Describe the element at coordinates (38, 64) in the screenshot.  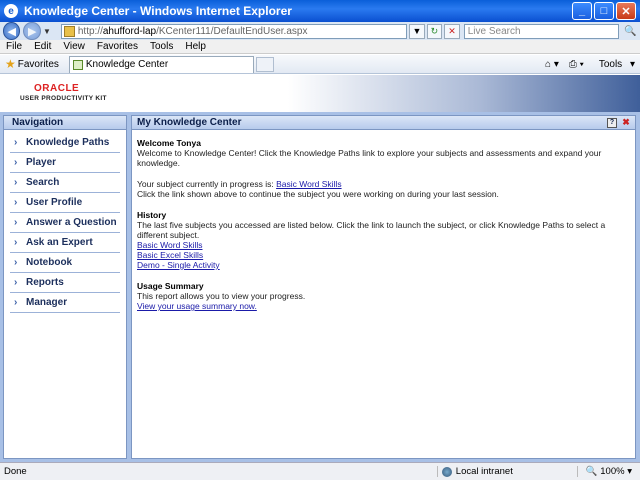
I see `favorites-label: Favorites` at that location.